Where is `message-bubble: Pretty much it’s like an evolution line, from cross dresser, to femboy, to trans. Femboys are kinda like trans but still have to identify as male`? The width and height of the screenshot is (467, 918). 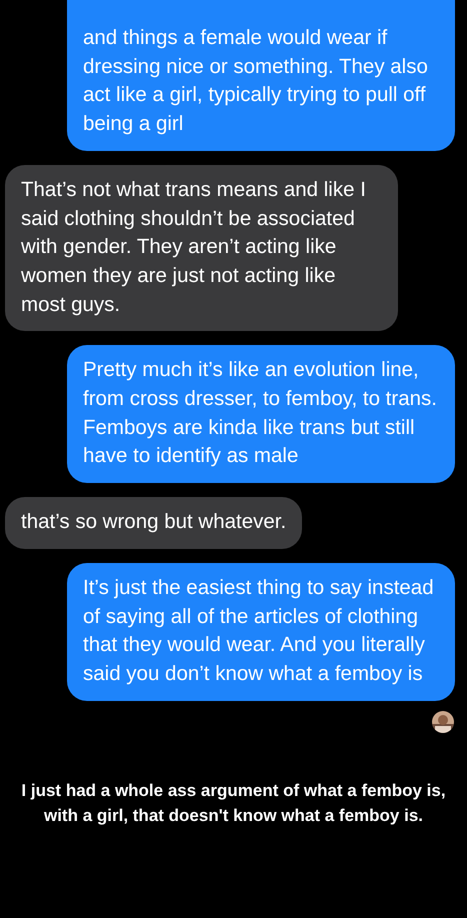
message-bubble: Pretty much it’s like an evolution line, from cross dresser, to femboy, to trans. Femboys are kinda like trans but still have to identify as male is located at coordinates (261, 414).